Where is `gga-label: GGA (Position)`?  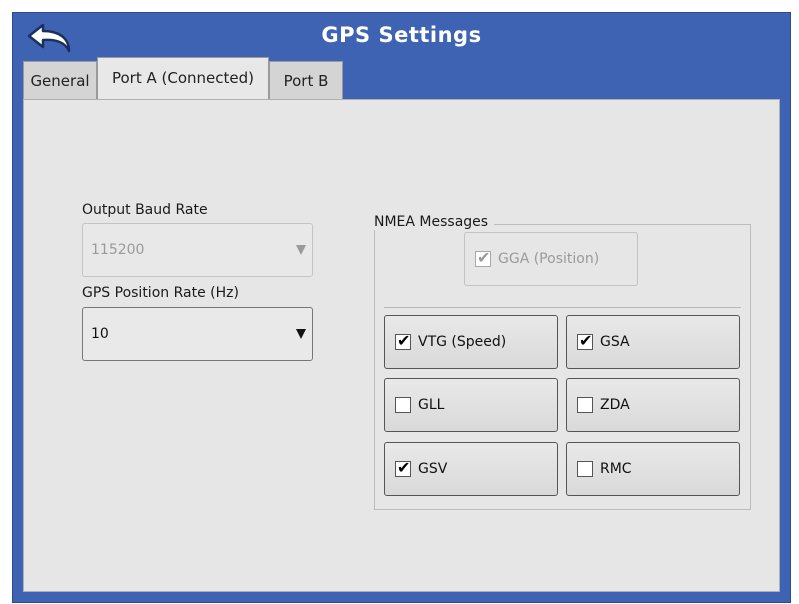 gga-label: GGA (Position) is located at coordinates (549, 259).